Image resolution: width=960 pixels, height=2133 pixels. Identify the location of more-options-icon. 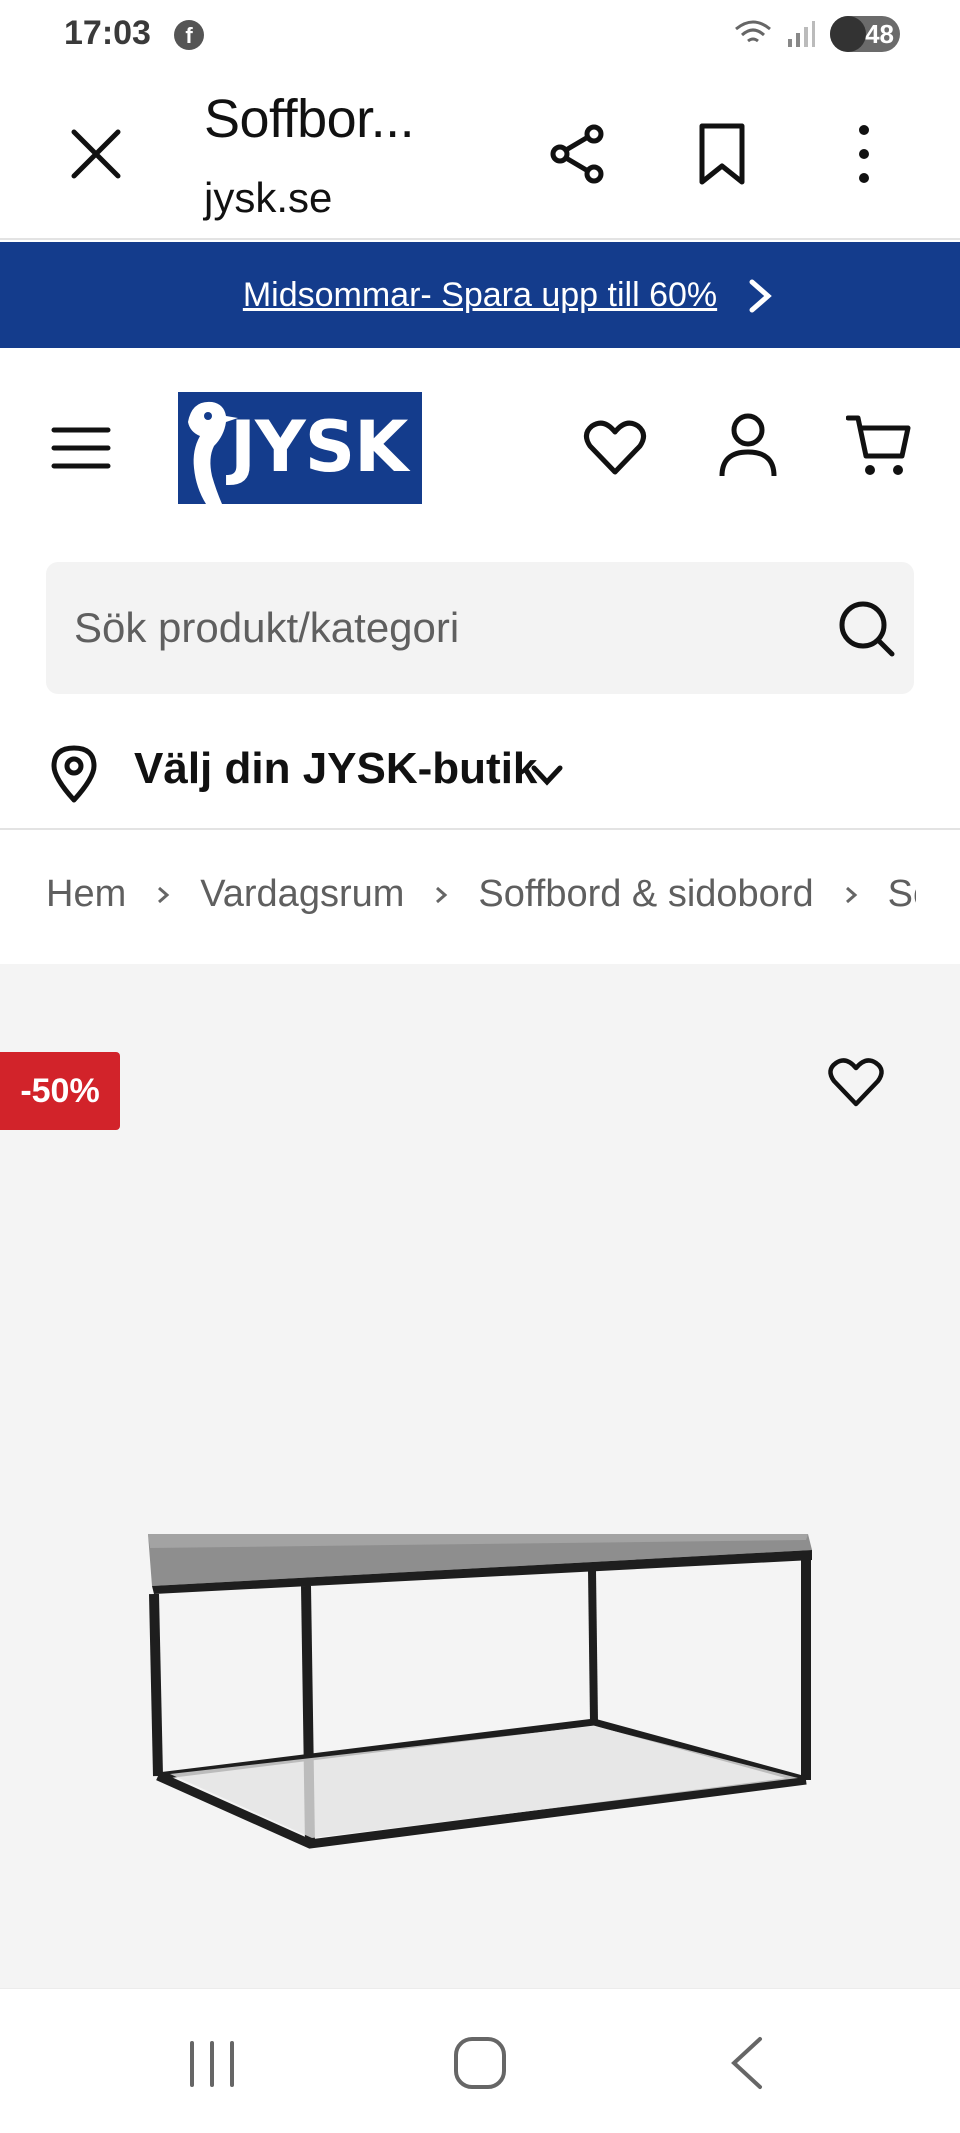
(864, 154).